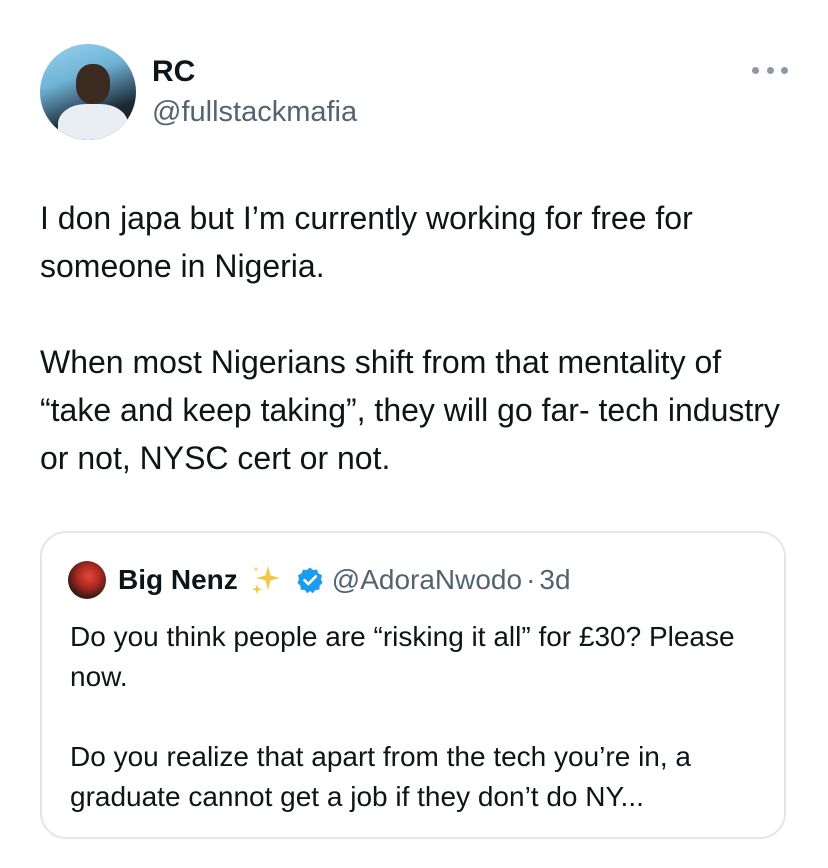 The image size is (828, 868). Describe the element at coordinates (87, 580) in the screenshot. I see `quoted-author-avatar` at that location.